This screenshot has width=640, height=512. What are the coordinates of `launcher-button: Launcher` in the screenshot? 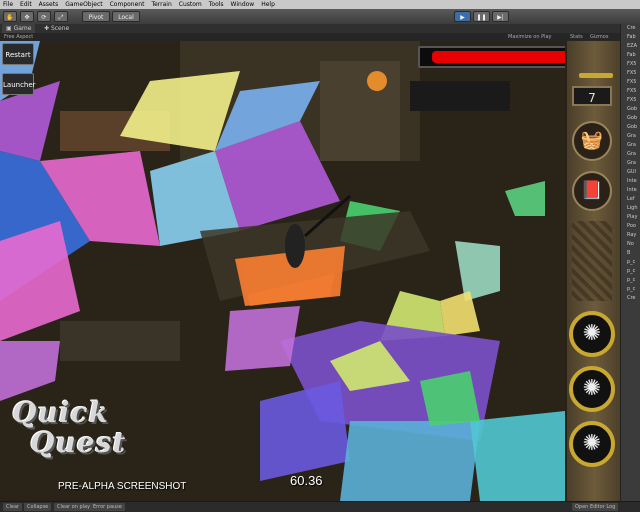 It's located at (19, 84).